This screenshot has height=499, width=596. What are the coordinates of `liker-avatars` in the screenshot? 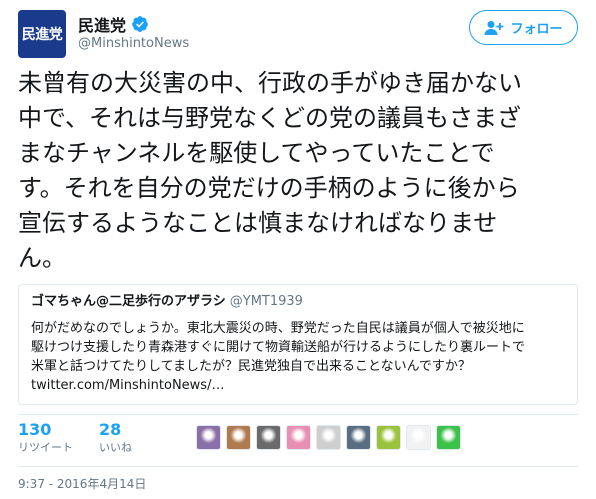 It's located at (328, 437).